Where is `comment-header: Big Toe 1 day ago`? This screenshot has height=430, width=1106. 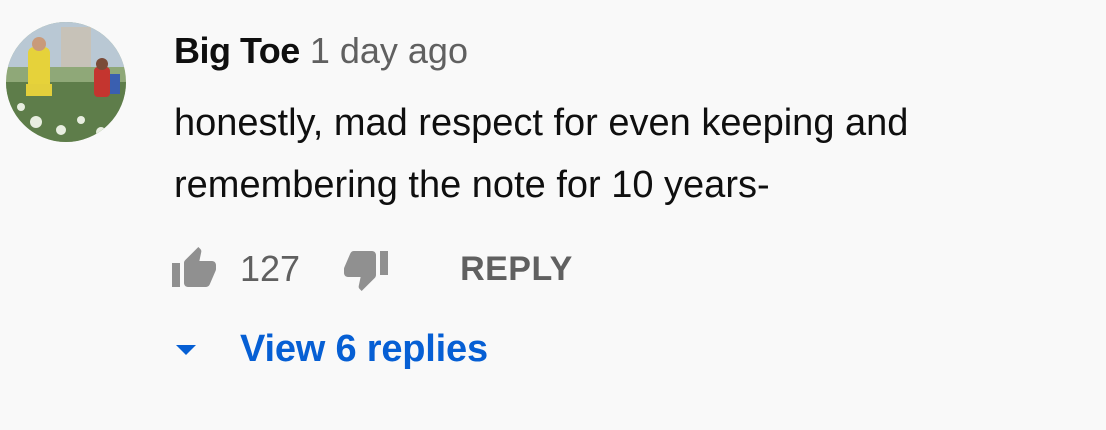 comment-header: Big Toe 1 day ago is located at coordinates (321, 51).